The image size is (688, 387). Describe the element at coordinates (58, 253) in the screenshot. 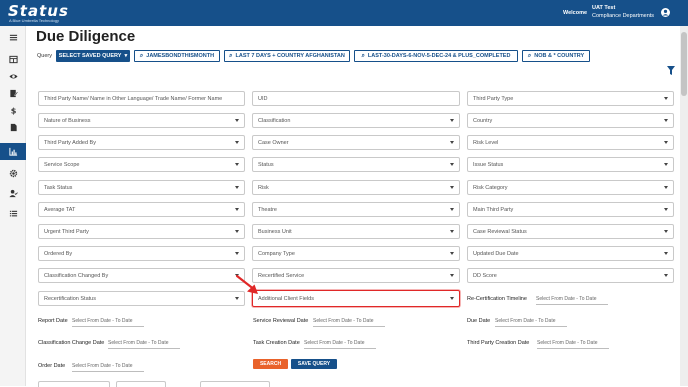

I see `field-placeholder: Ordered By` at that location.